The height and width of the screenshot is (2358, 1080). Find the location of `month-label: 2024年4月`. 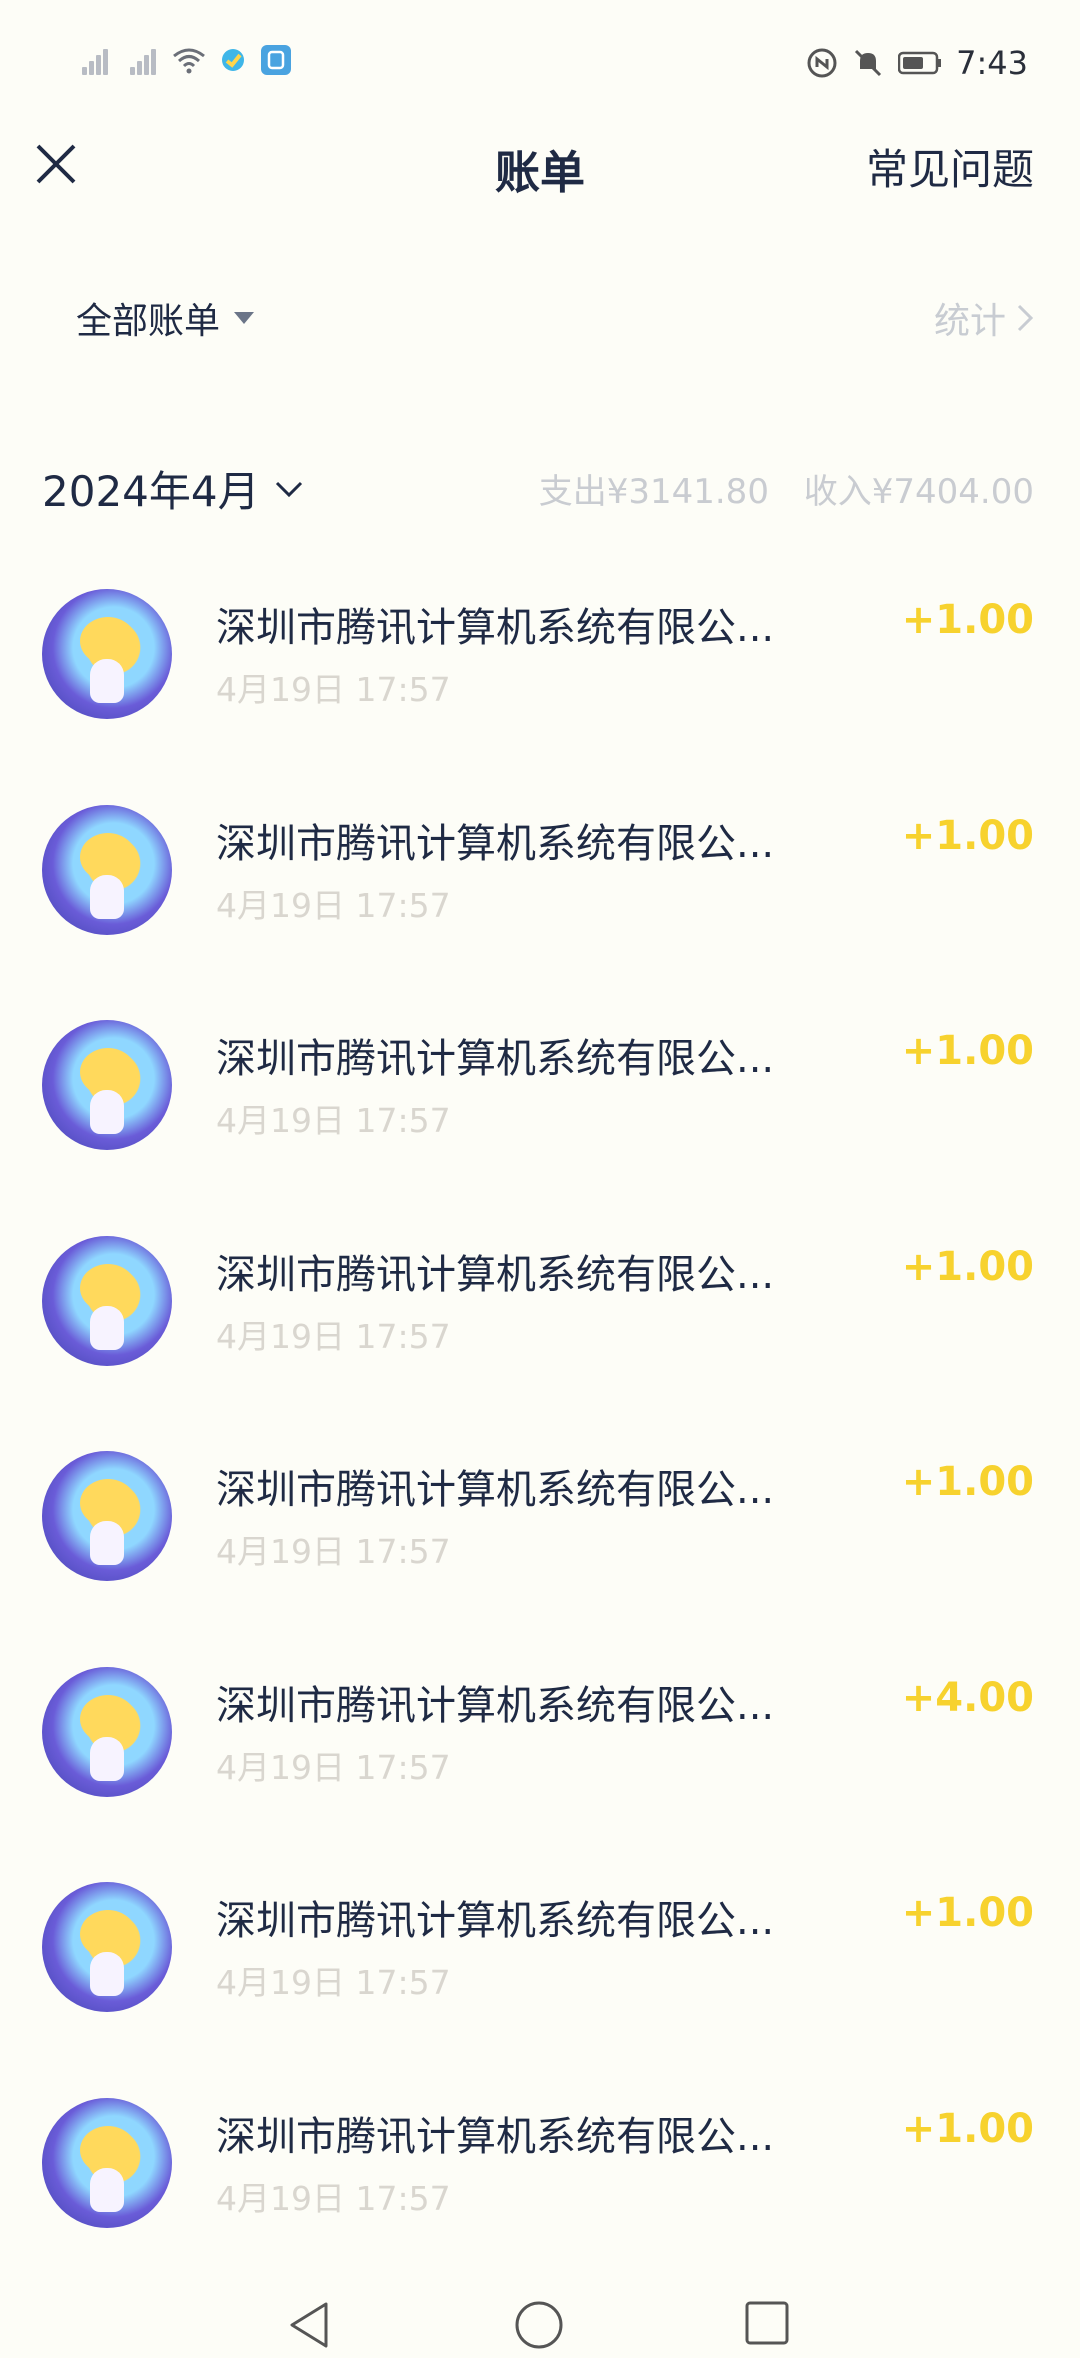

month-label: 2024年4月 is located at coordinates (151, 491).